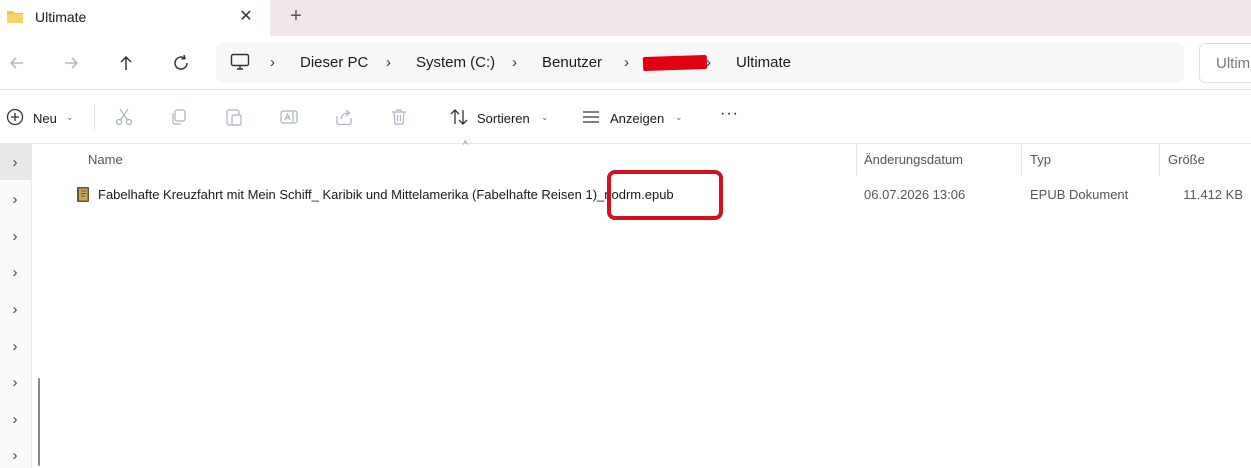 The height and width of the screenshot is (468, 1251). Describe the element at coordinates (913, 159) in the screenshot. I see `column-header-date: Änderungsdatum` at that location.